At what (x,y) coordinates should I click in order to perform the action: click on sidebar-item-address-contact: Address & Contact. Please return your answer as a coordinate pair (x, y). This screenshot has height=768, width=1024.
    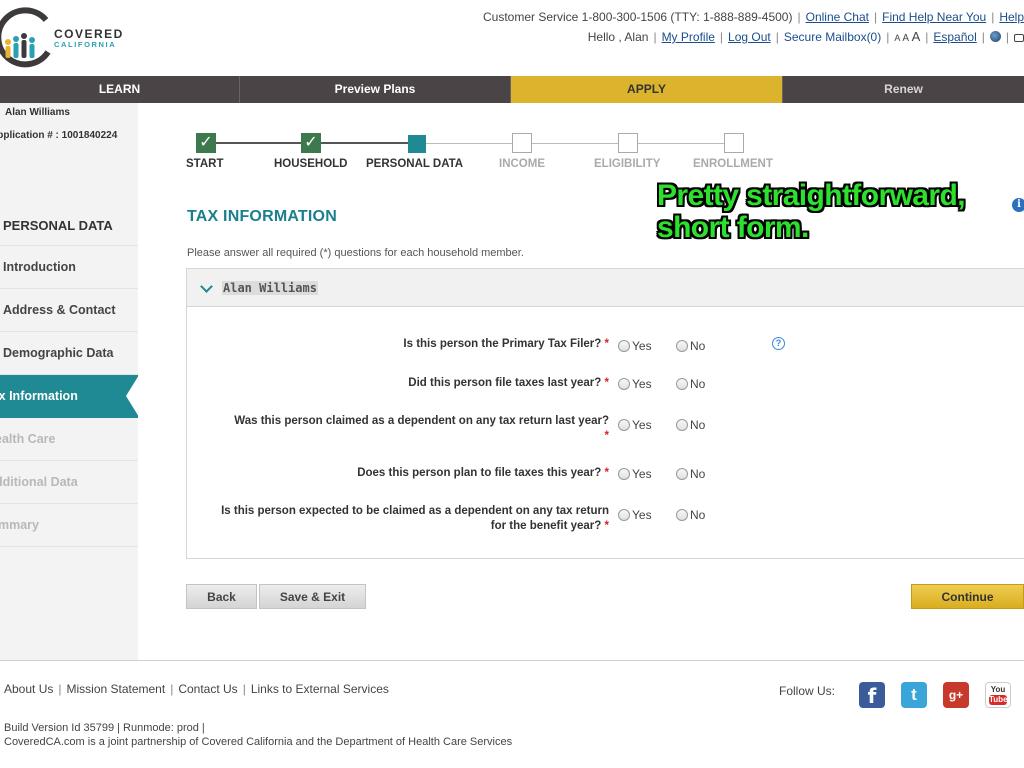
    Looking at the image, I should click on (69, 310).